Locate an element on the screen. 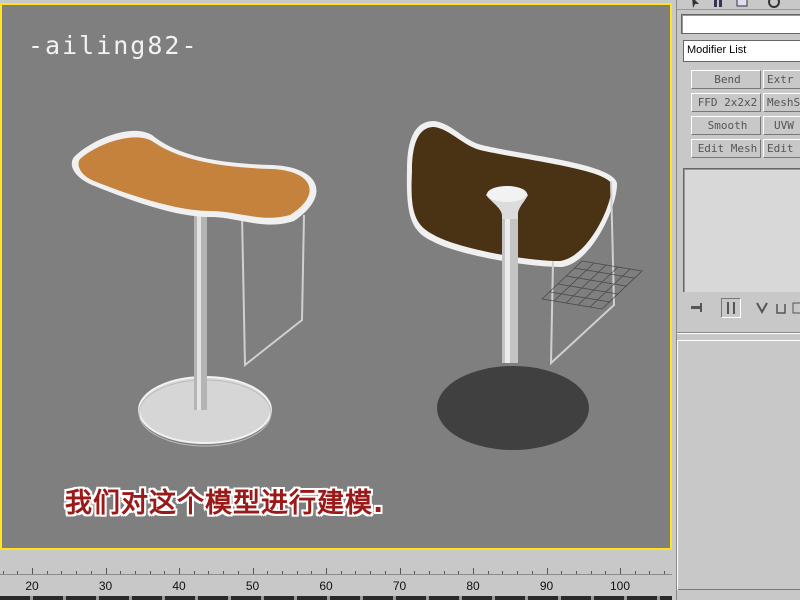 This screenshot has height=600, width=800. command-panel-tabs is located at coordinates (738, 5).